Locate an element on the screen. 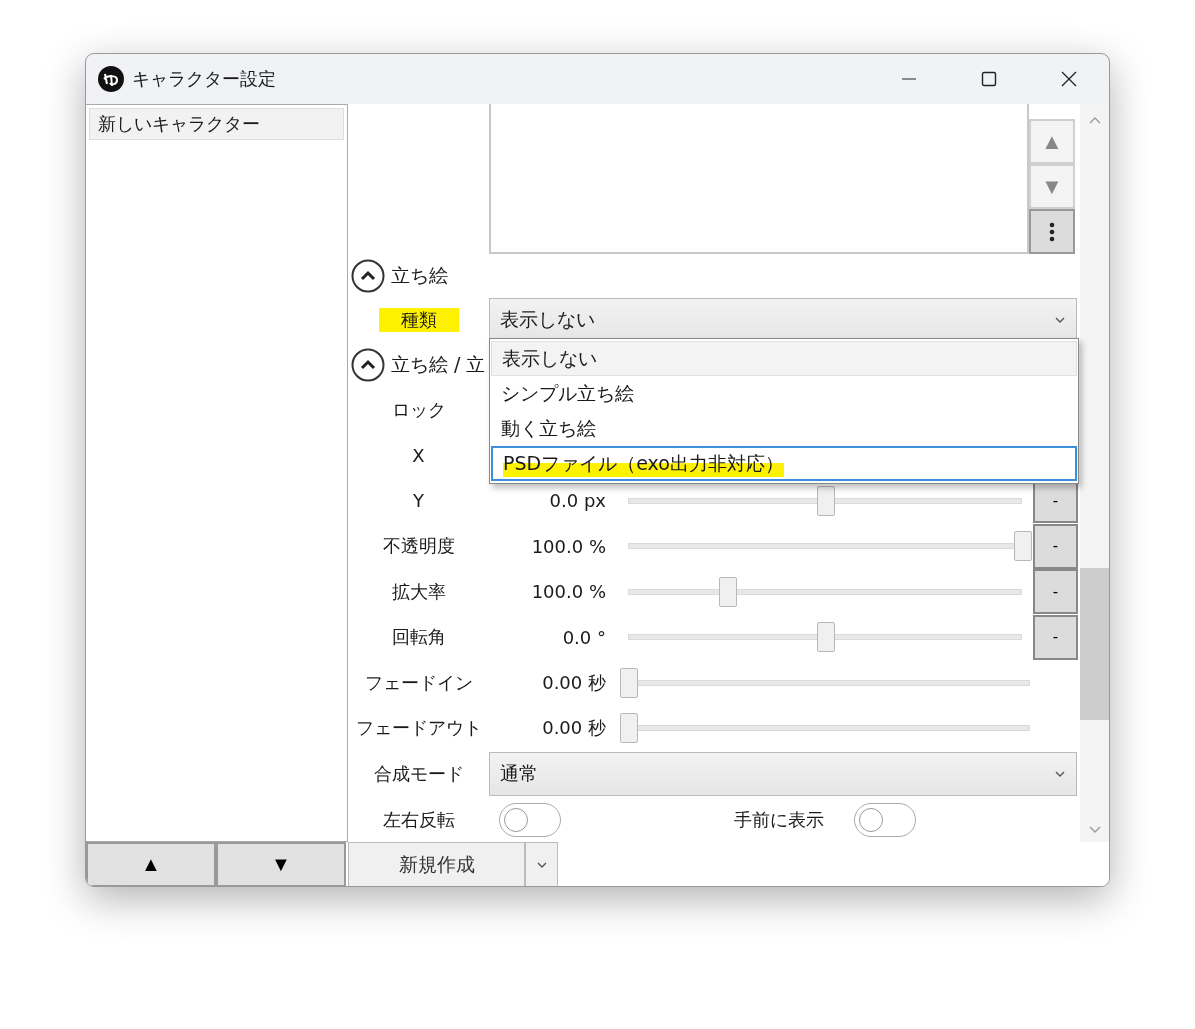 The image size is (1195, 1029). dropdown-option: シンプル立ち絵 is located at coordinates (784, 393).